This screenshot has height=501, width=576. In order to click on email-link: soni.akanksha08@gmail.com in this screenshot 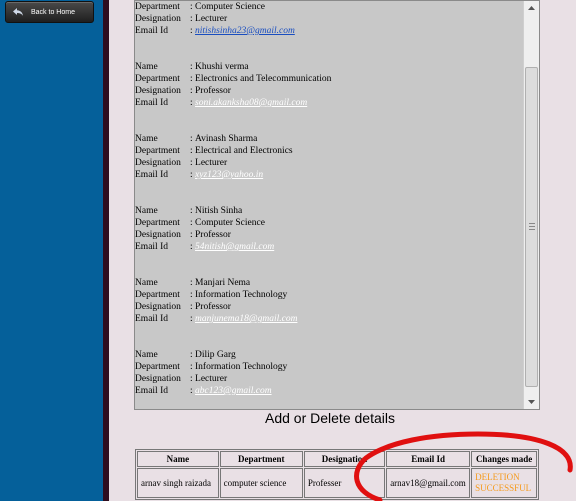, I will do `click(251, 103)`.